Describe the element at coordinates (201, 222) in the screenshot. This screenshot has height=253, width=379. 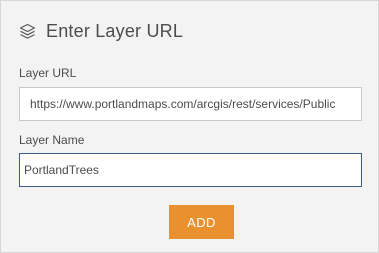
I see `add-button: ADD` at that location.